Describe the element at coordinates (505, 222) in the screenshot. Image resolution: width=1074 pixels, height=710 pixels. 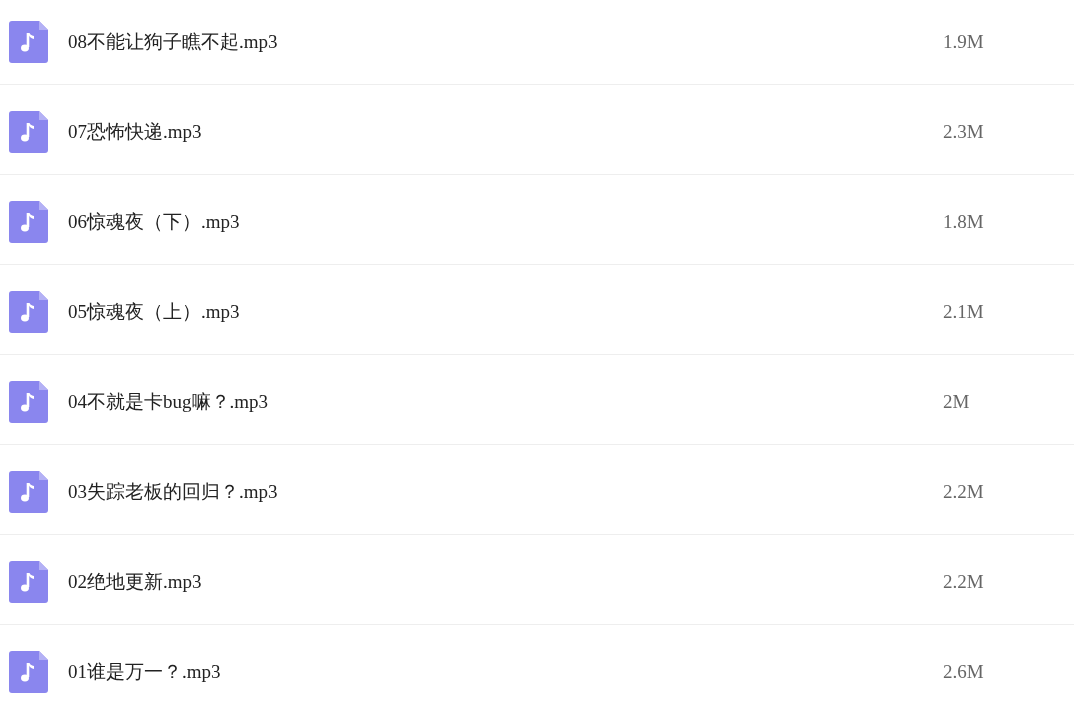
I see `file-name: 06惊魂夜（下）.mp3` at that location.